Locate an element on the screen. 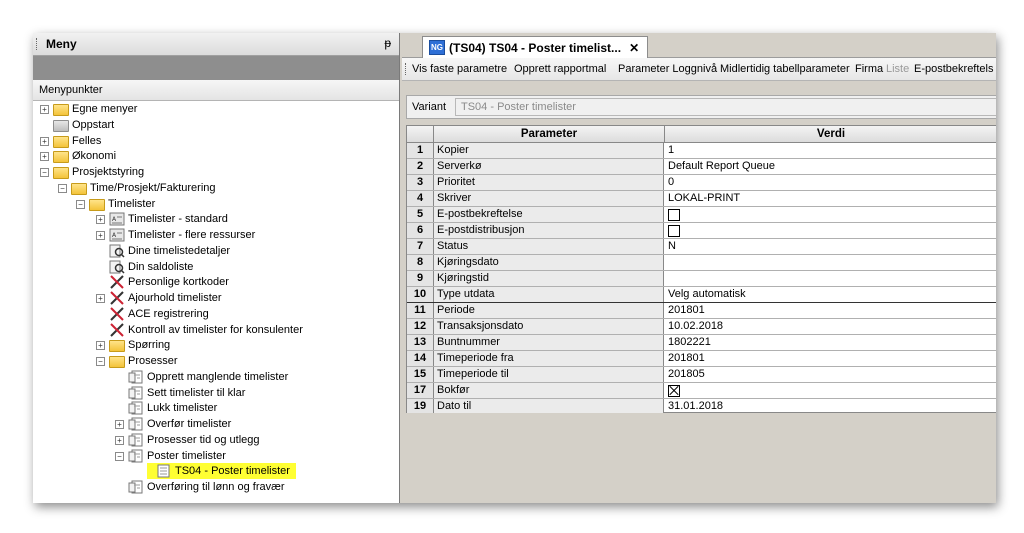 This screenshot has height=533, width=1024. table-row: 12 Transaksjonsdato 10.02.2018 is located at coordinates (701, 327).